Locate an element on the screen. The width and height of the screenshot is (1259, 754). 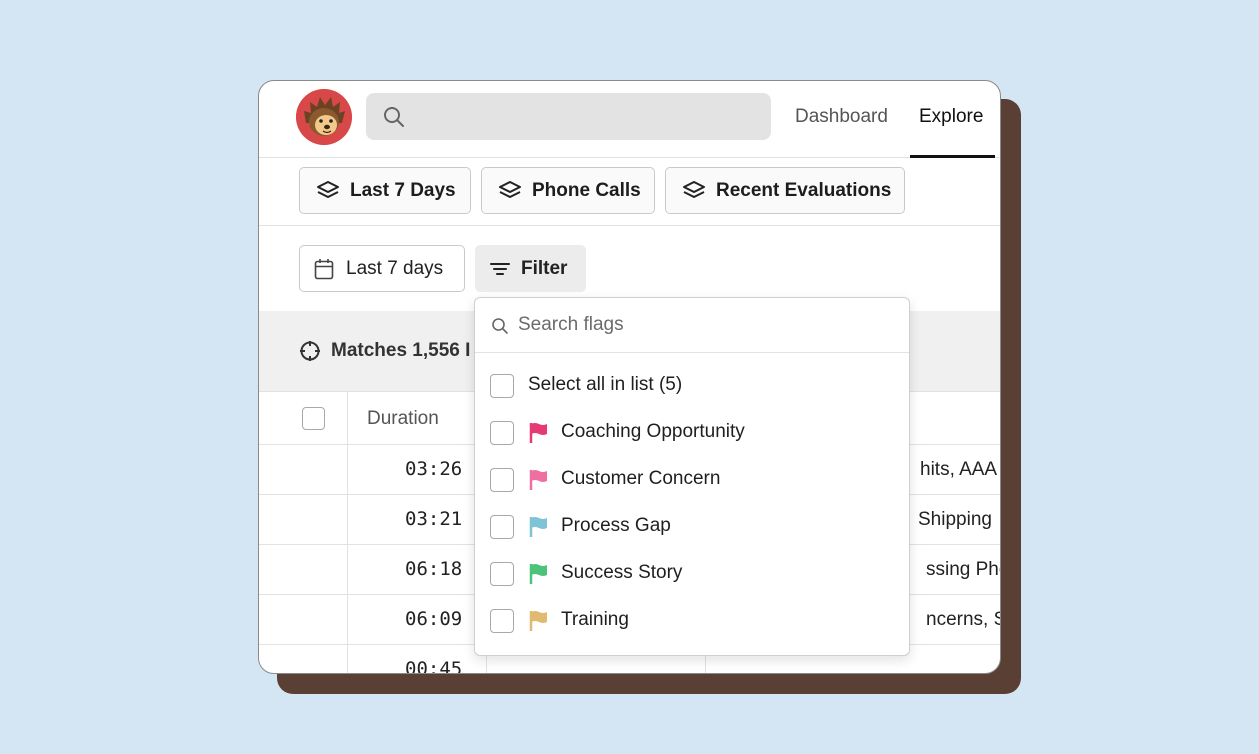
tags-cell: ssing Photo is located at coordinates (963, 569).